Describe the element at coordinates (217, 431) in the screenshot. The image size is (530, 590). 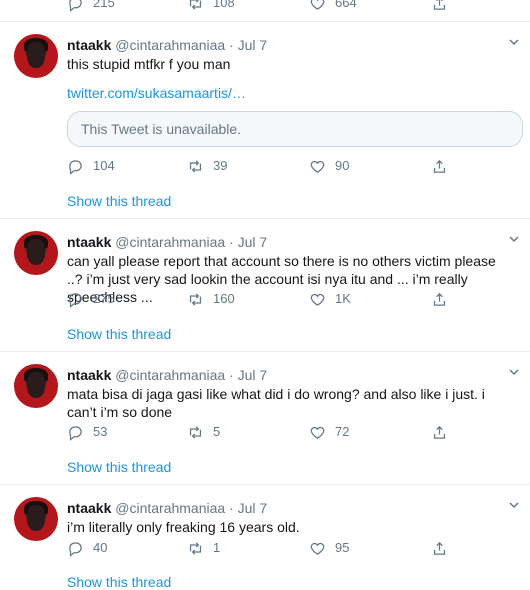
I see `retweet-count: 5` at that location.